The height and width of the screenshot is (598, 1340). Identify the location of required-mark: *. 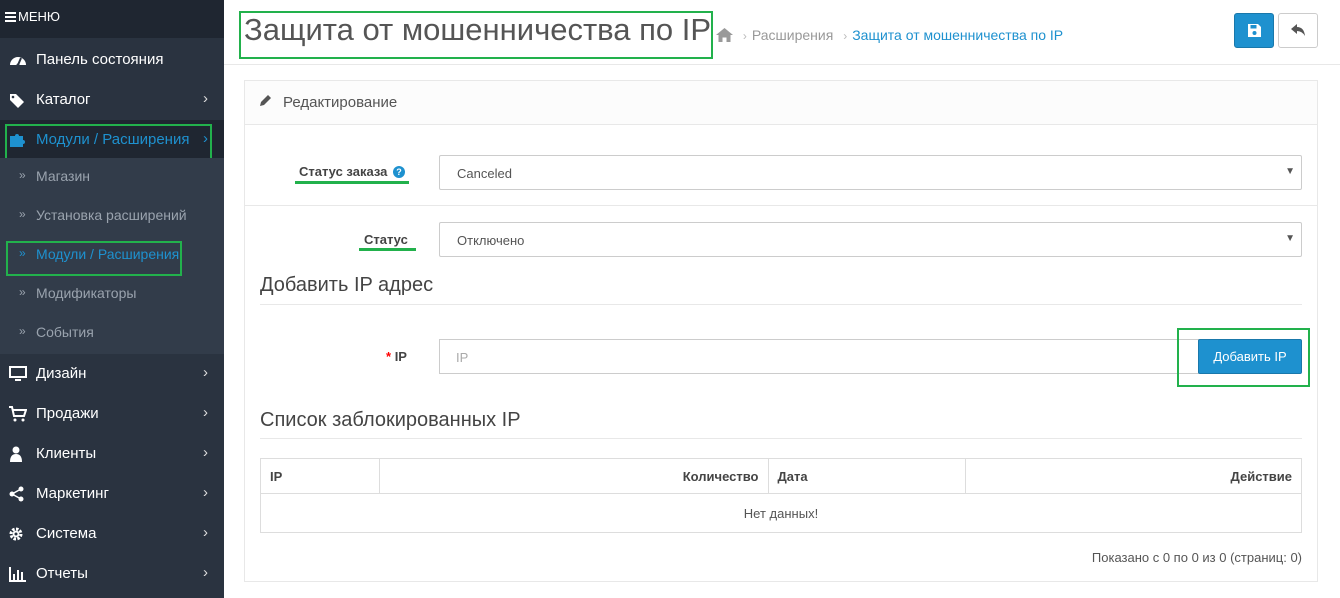
(389, 356).